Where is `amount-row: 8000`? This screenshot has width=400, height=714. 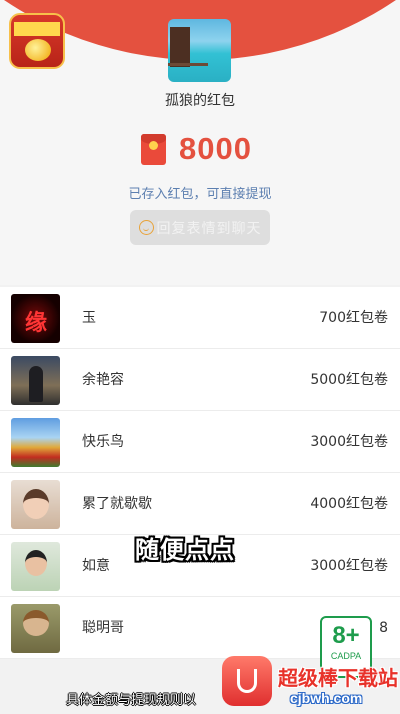 amount-row: 8000 is located at coordinates (196, 149).